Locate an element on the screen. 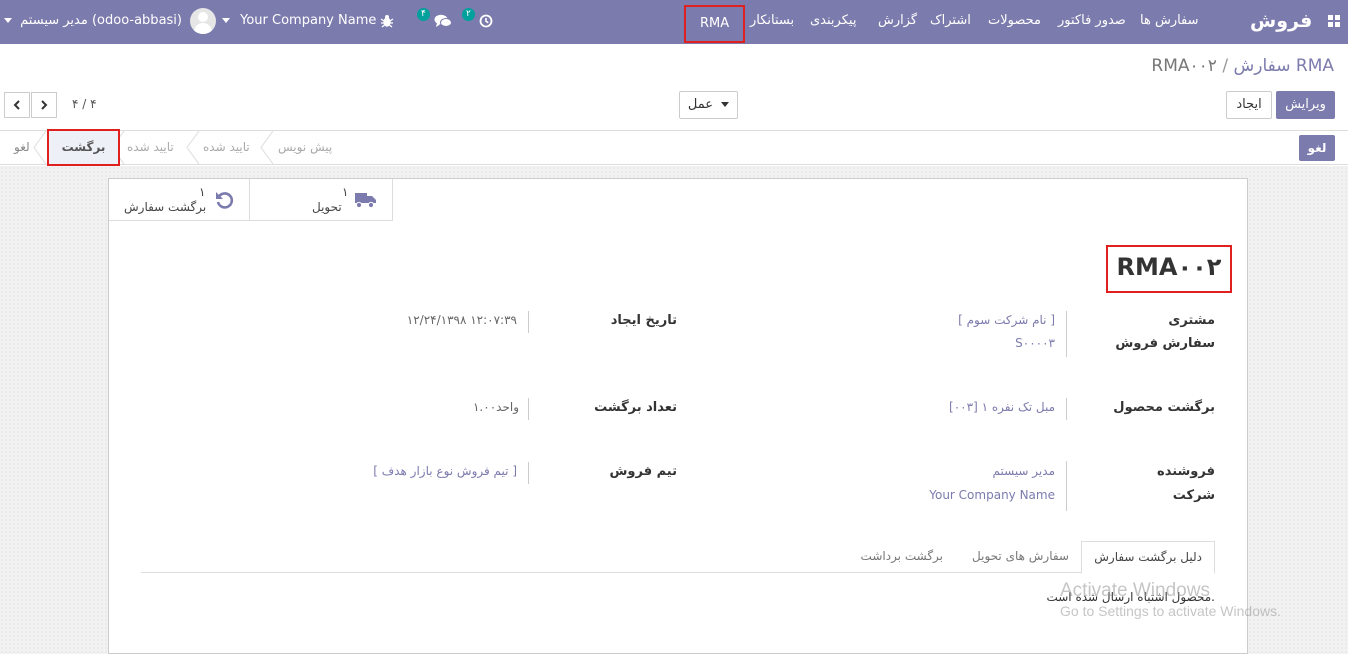 This screenshot has height=654, width=1348. sale-order-label: سفارش فروش is located at coordinates (1165, 343).